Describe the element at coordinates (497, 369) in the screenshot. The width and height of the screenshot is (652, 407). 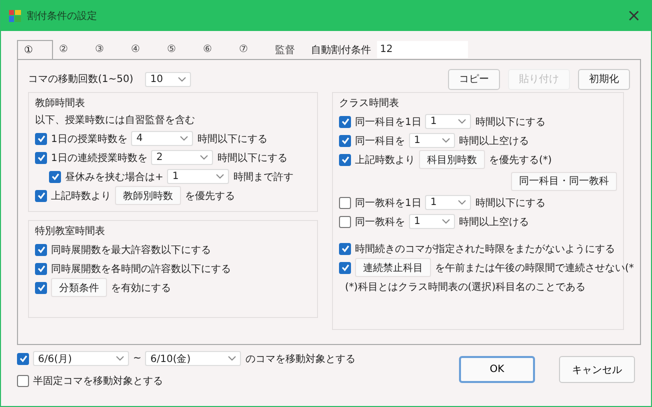
I see `ok-button: OK` at that location.